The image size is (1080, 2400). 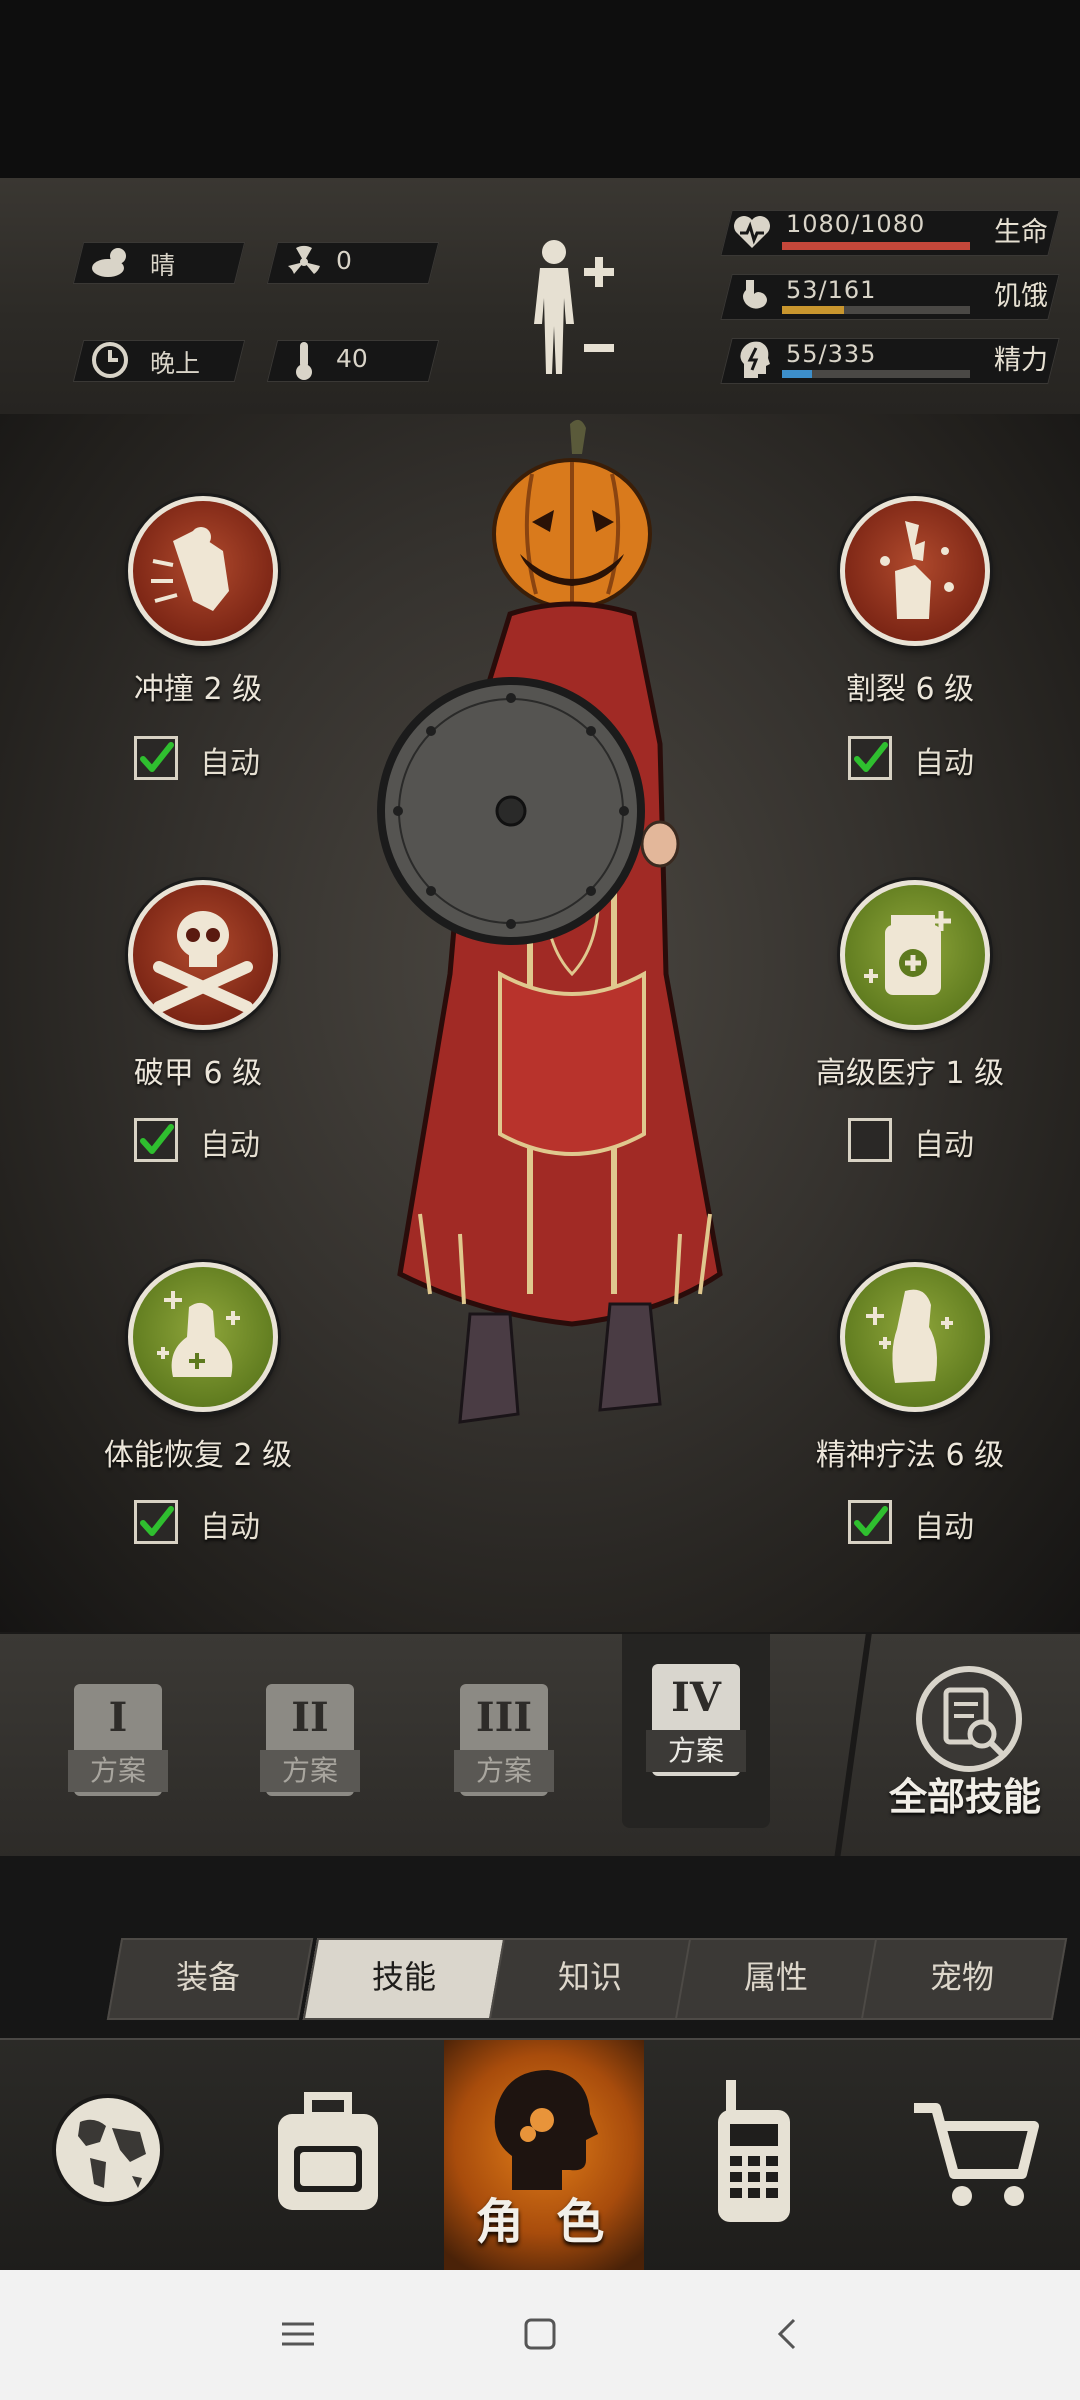 I want to click on skill-stamina-recovery-auto-label: 自动, so click(x=230, y=1527).